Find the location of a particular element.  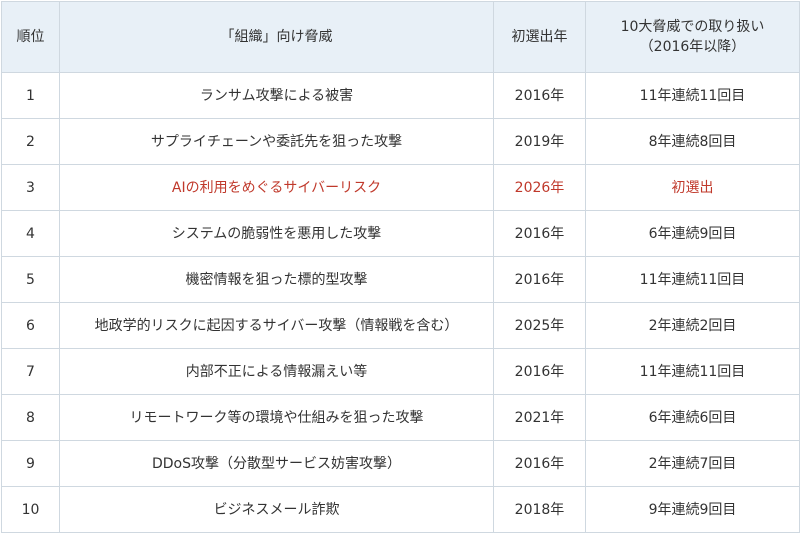

table-row: 7 内部不正による情報漏えい等 2016年 11年連続11回目 is located at coordinates (400, 371).